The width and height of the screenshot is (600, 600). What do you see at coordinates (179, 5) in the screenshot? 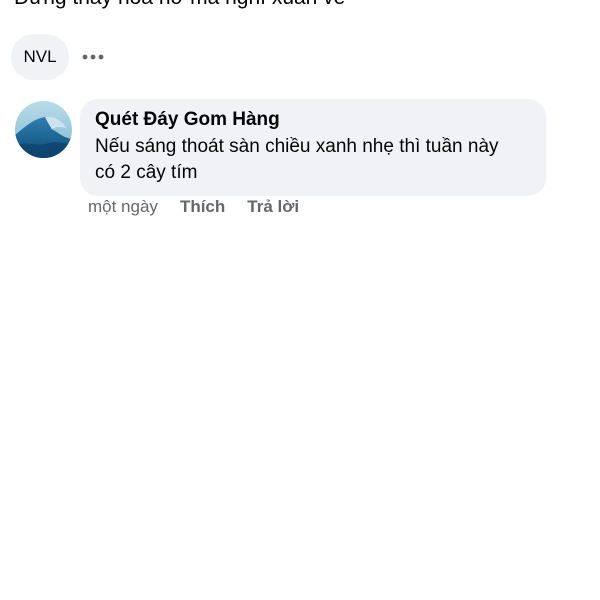
I see `previous-comment-text: Đừng thấy hoa nở mà nghĩ xuân về` at bounding box center [179, 5].